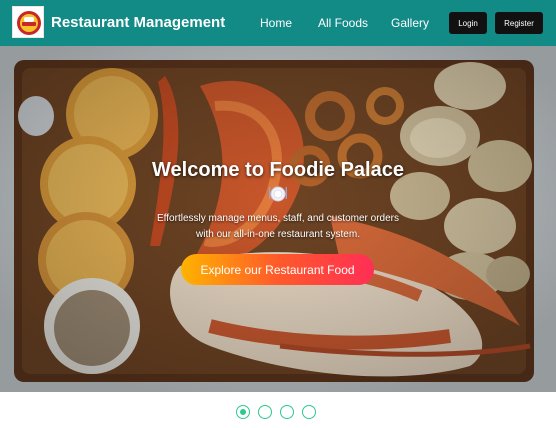  I want to click on hero-title: Welcome to Foodie Palace, so click(278, 170).